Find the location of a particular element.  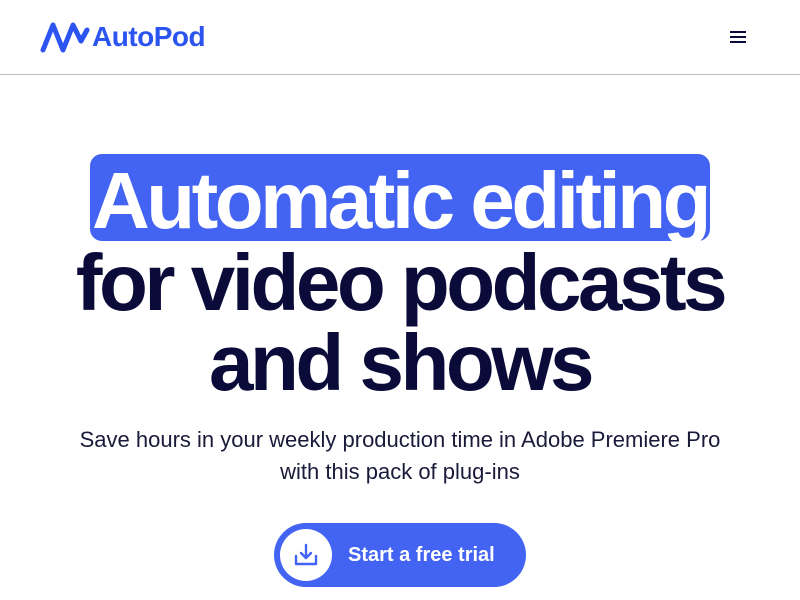

cta-label: Start a free trial is located at coordinates (421, 555).